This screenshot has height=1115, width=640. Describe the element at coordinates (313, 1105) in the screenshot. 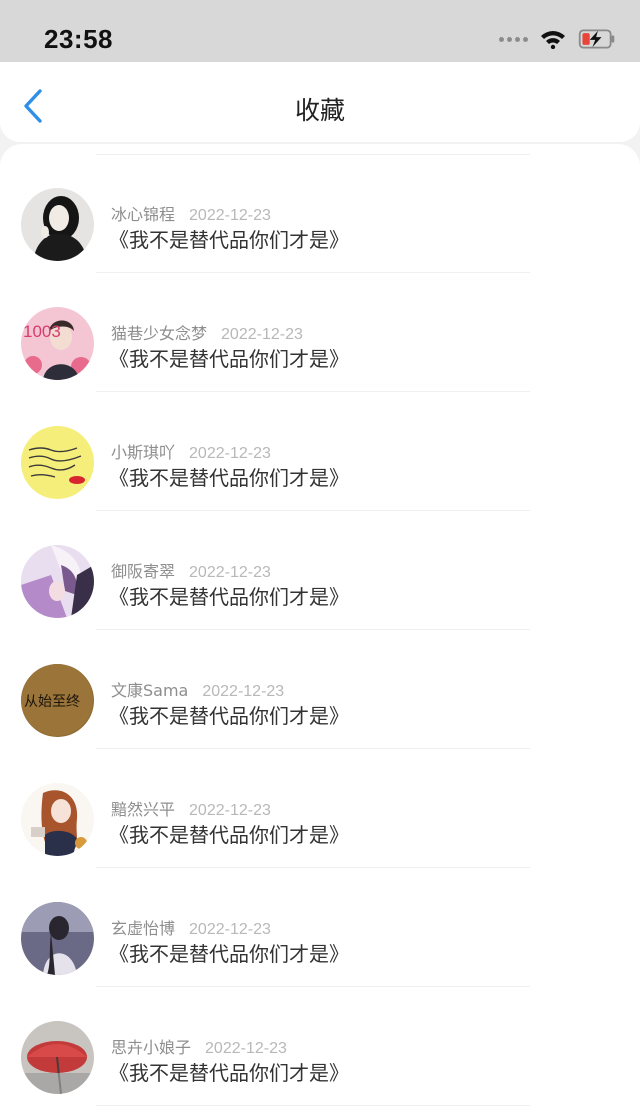

I see `divider` at that location.